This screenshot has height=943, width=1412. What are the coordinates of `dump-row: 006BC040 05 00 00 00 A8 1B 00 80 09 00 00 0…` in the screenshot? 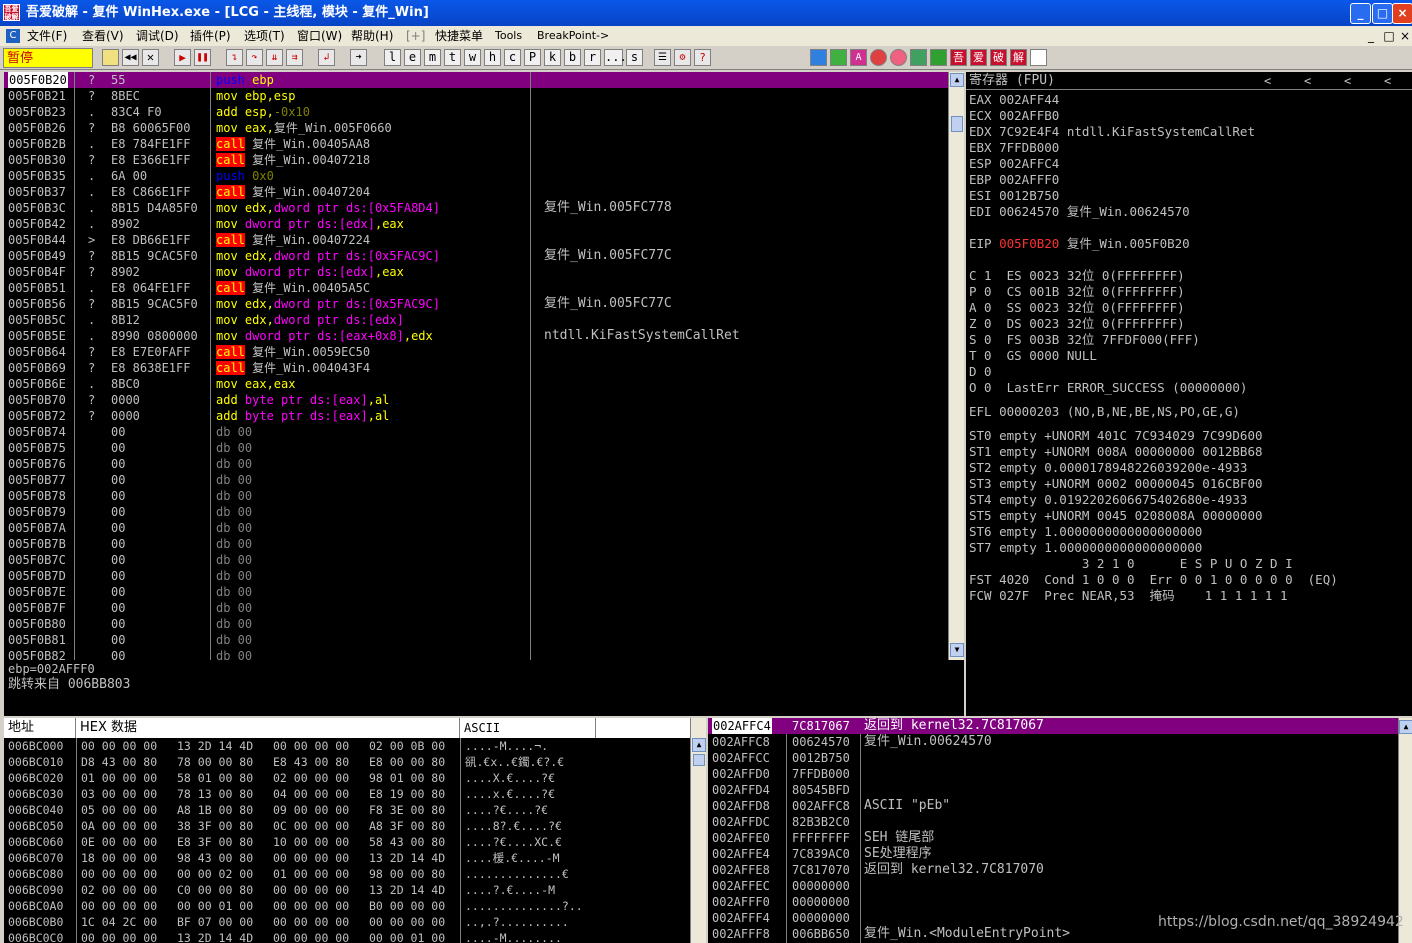 It's located at (347, 810).